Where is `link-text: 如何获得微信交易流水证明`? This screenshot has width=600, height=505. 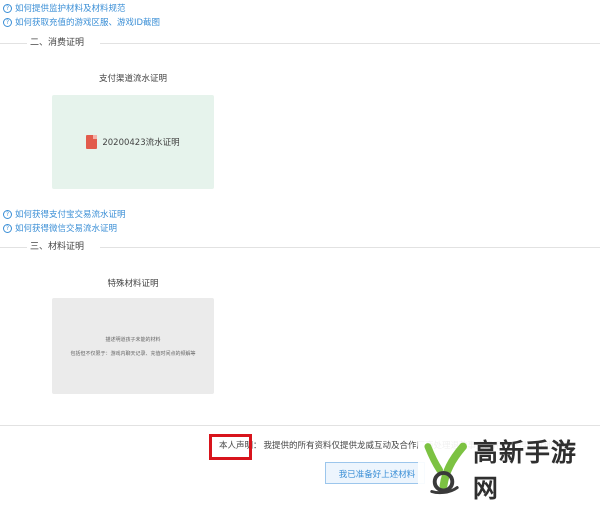 link-text: 如何获得微信交易流水证明 is located at coordinates (66, 229).